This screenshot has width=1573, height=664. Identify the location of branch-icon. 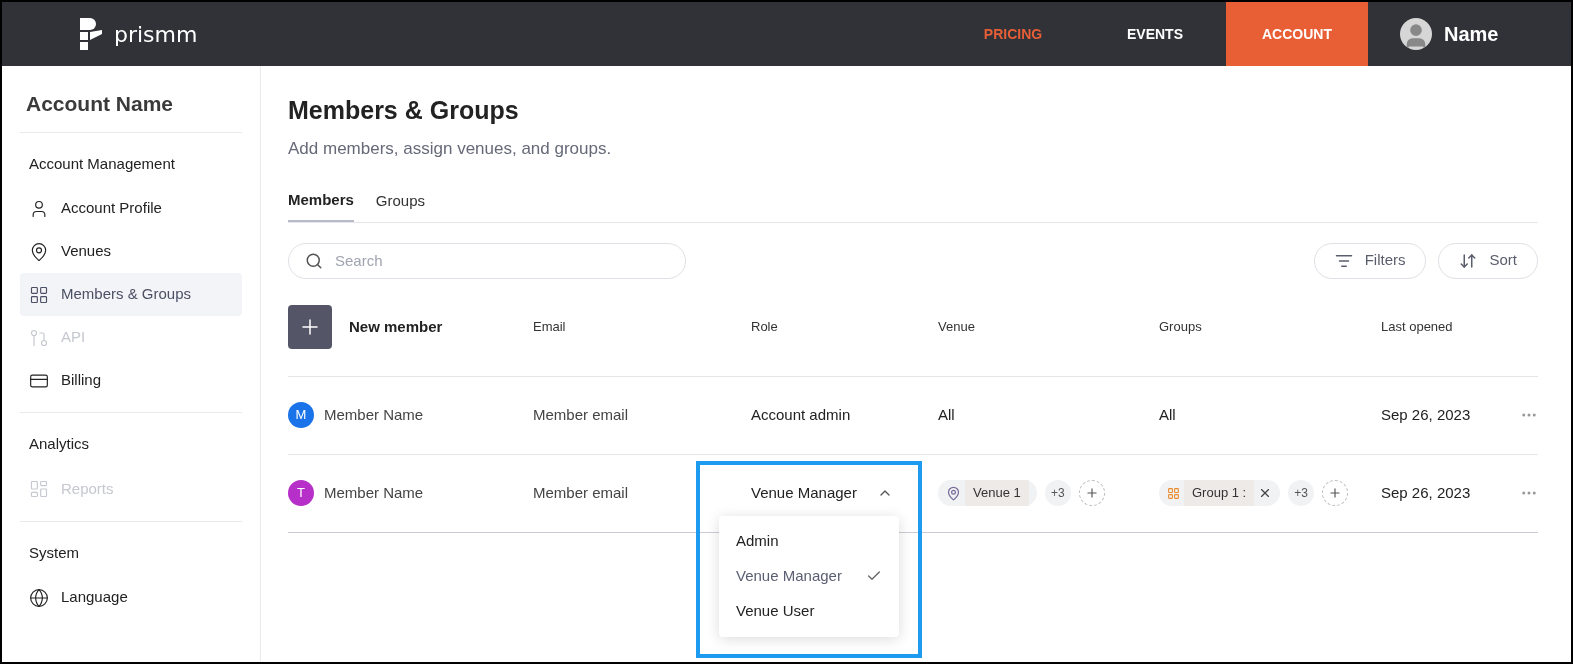
(39, 337).